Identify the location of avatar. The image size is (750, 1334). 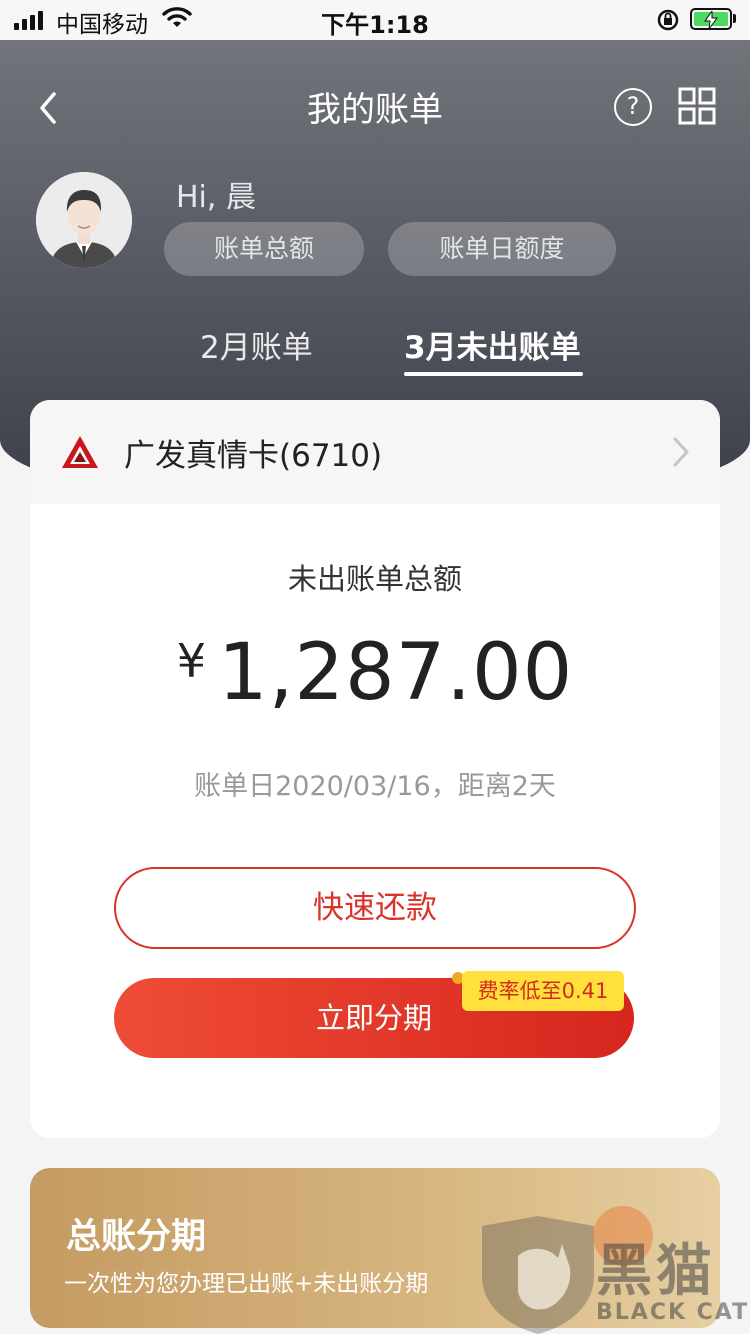
(84, 220).